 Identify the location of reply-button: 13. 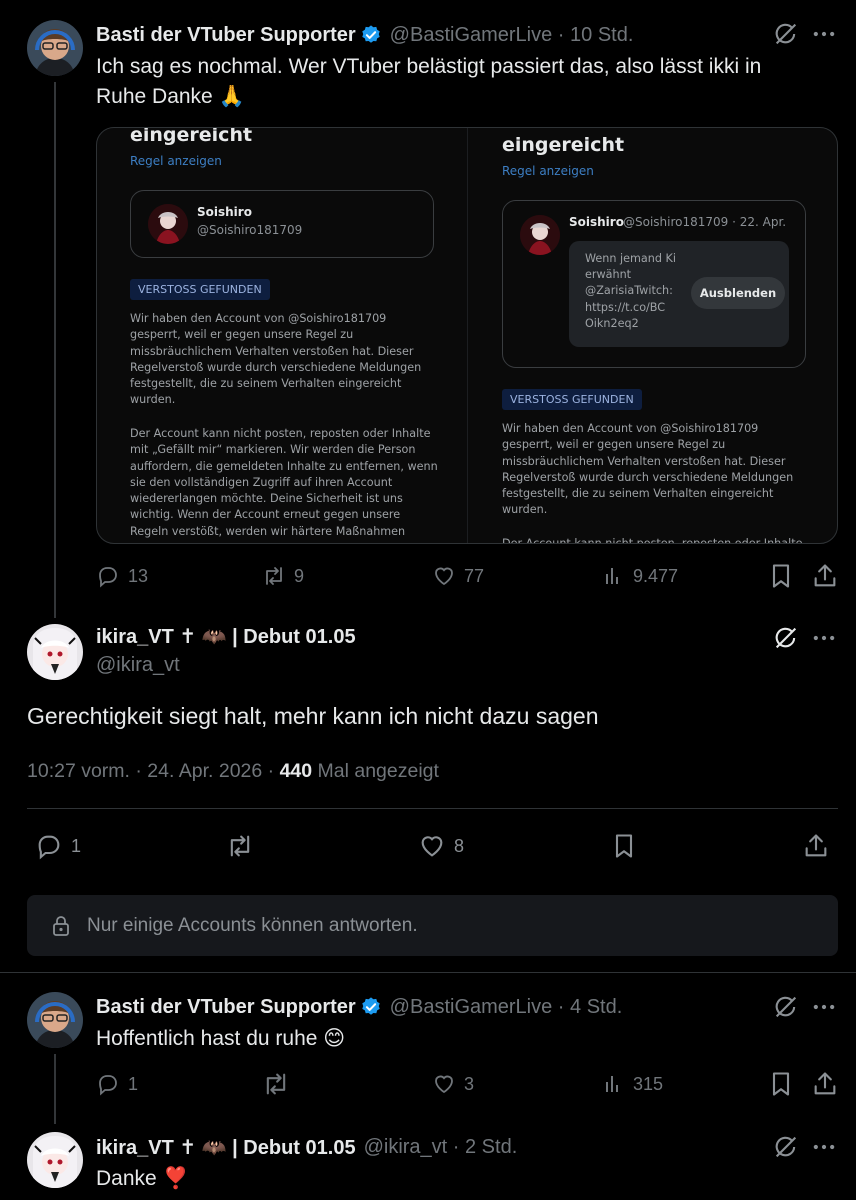
(122, 576).